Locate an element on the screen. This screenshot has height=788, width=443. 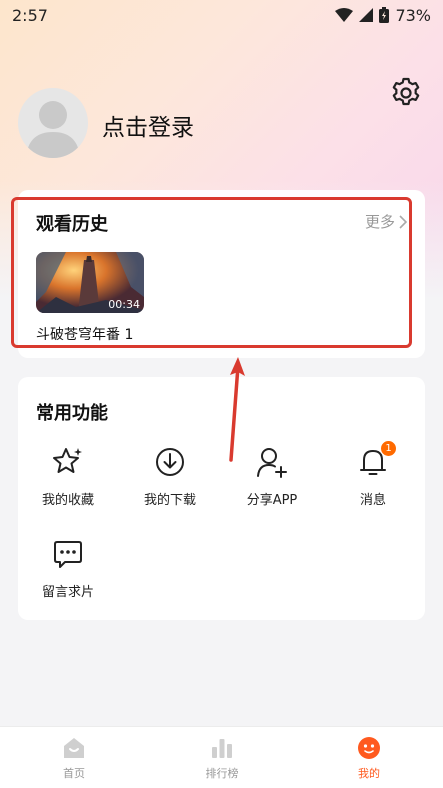
function-label: 我的下载 is located at coordinates (169, 500).